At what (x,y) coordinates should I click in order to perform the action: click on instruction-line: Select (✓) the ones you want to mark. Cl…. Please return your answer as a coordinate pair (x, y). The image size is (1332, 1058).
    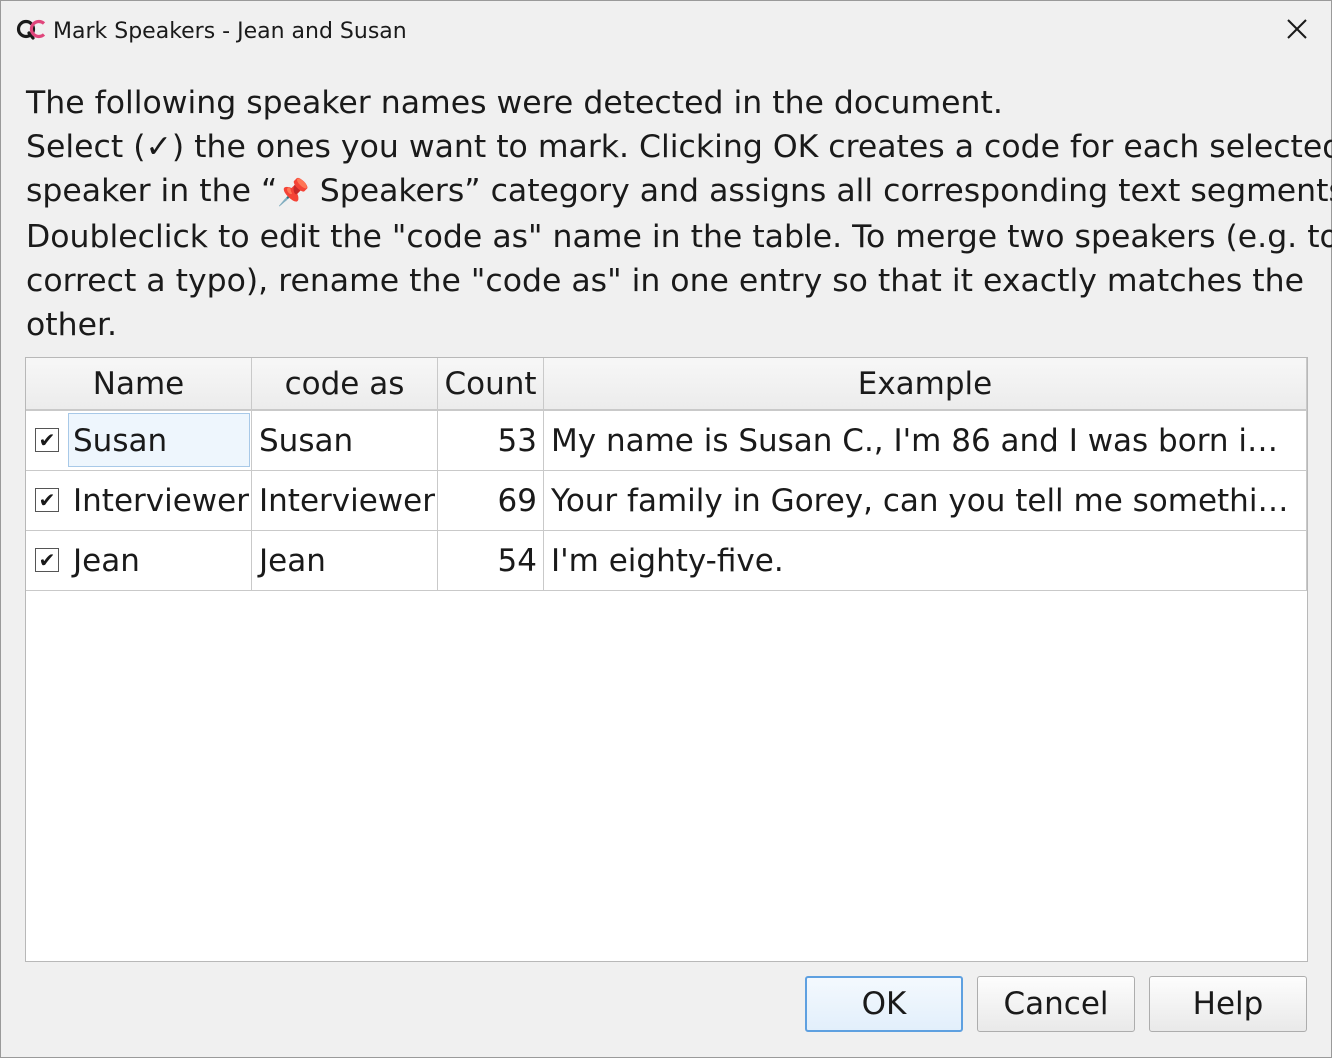
    Looking at the image, I should click on (679, 147).